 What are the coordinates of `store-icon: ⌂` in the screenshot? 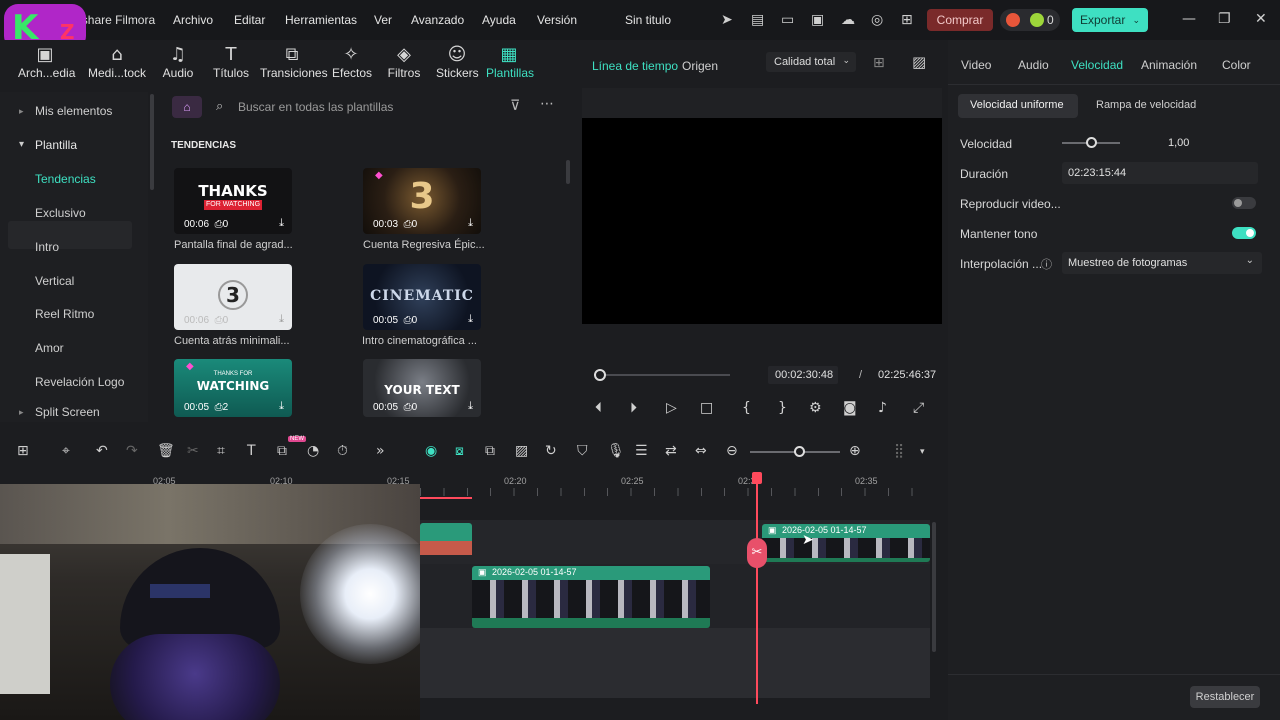 It's located at (187, 107).